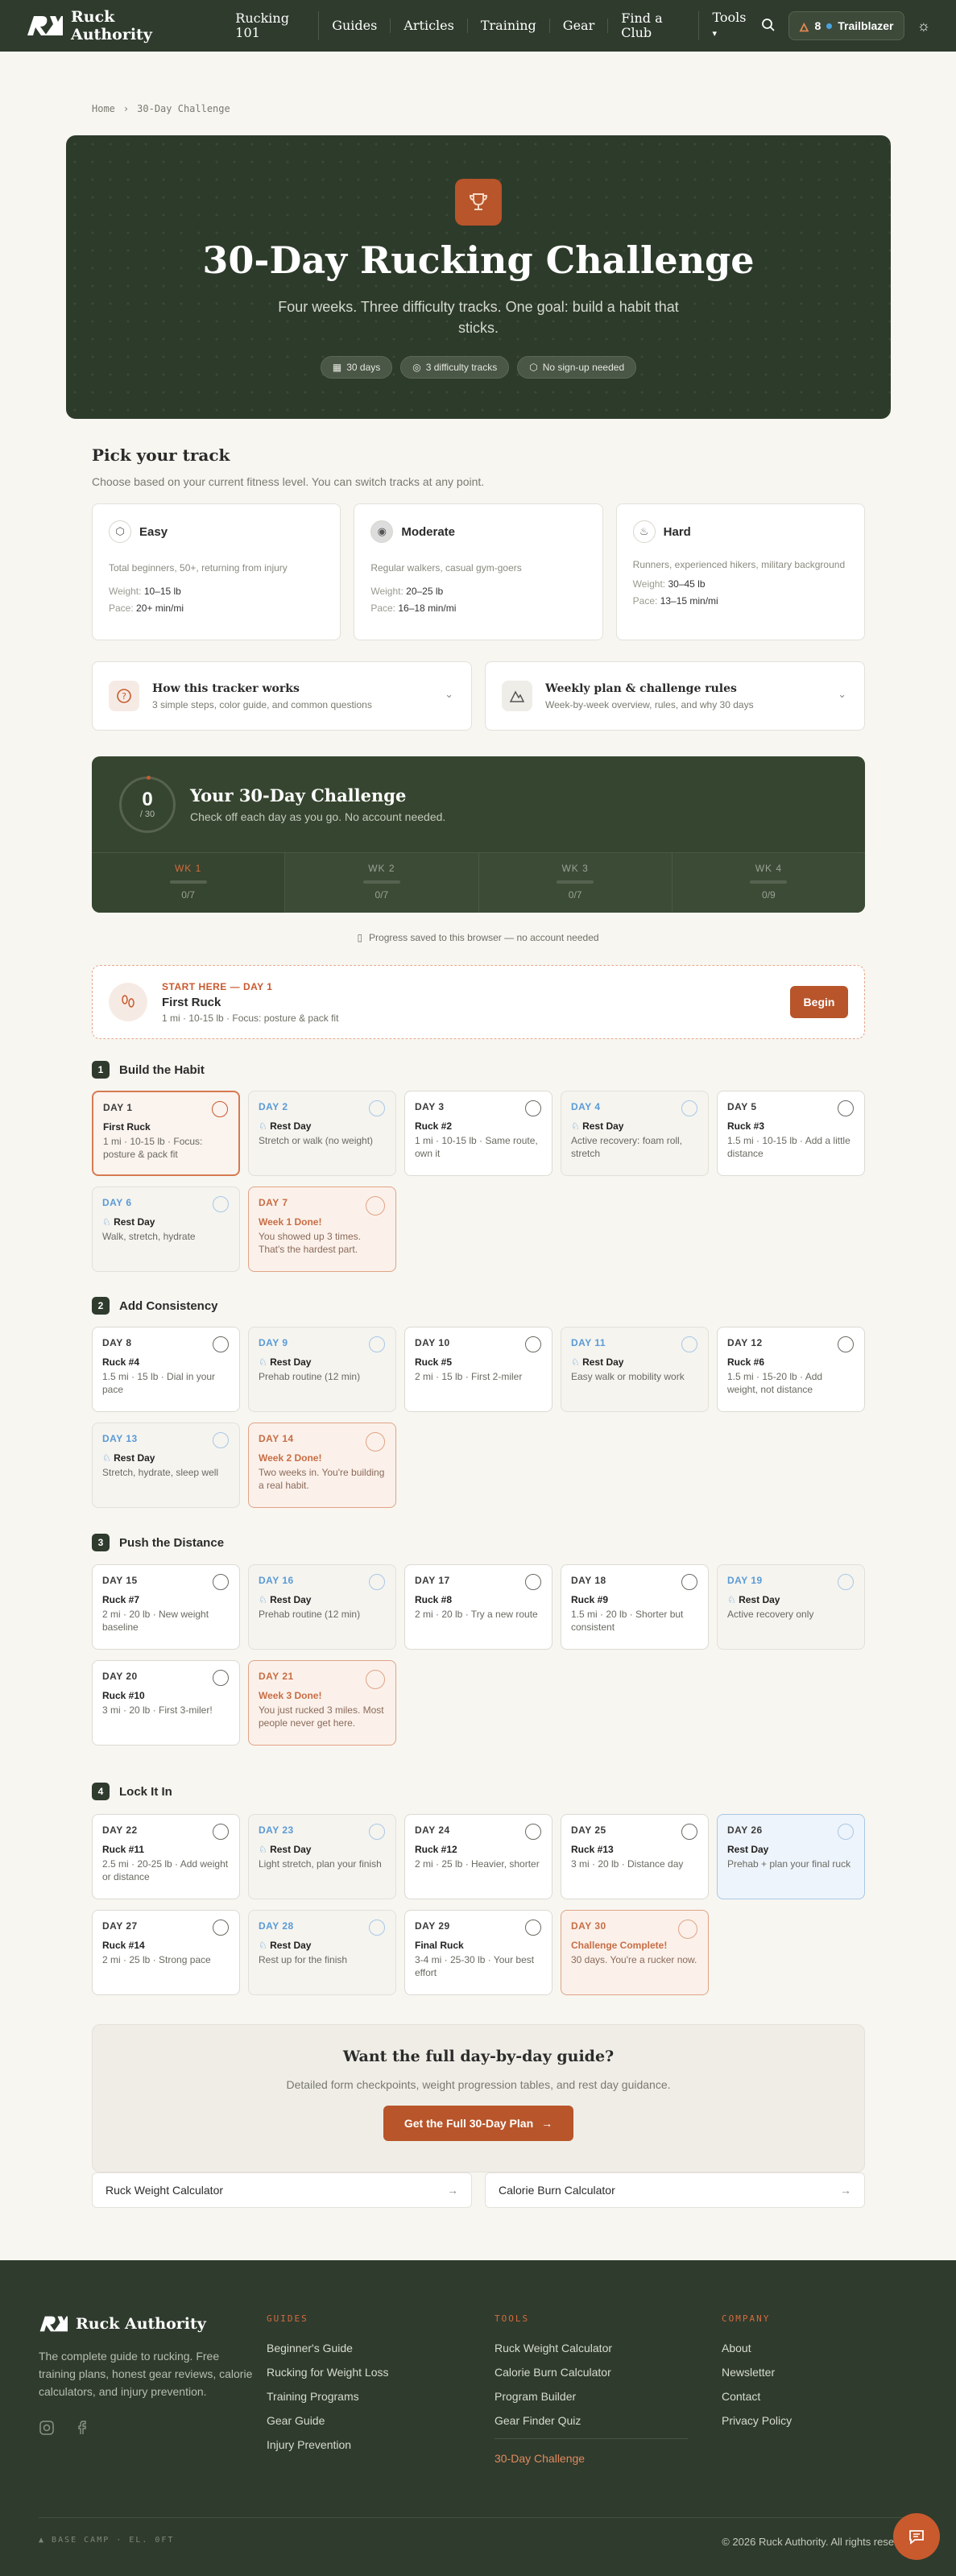 The width and height of the screenshot is (956, 2576). What do you see at coordinates (166, 1229) in the screenshot?
I see `day-card: DAY 6 Rest Day Walk, stretch, hydrate` at bounding box center [166, 1229].